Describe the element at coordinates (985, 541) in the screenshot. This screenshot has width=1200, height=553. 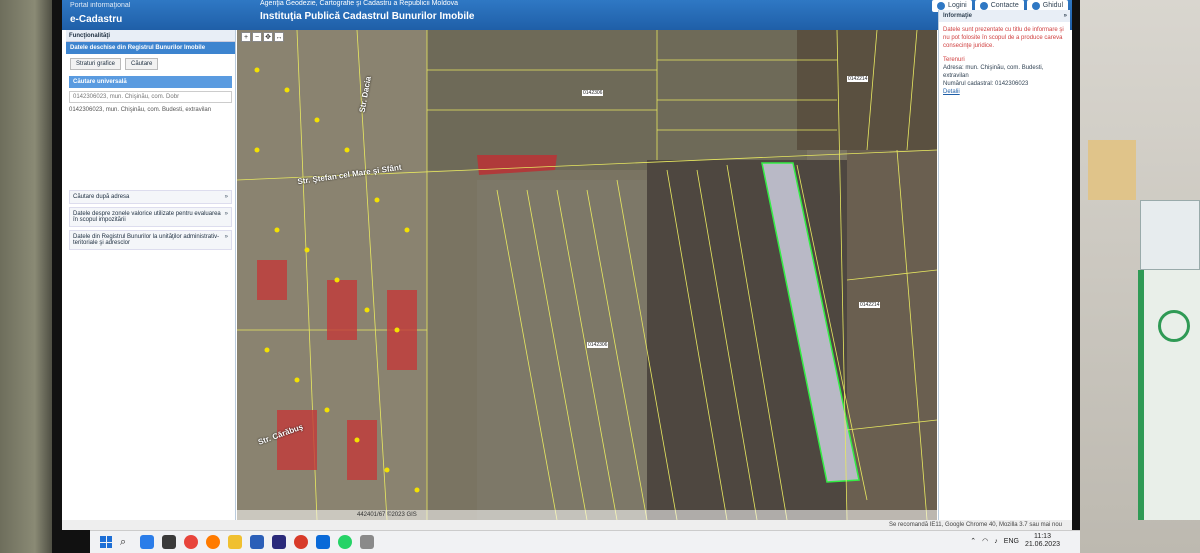
I see `network-icon: ◠` at that location.